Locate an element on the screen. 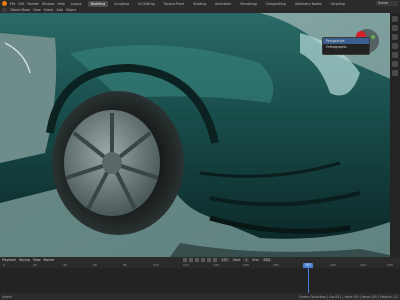 The height and width of the screenshot is (300, 400). tab-shading: Shading is located at coordinates (199, 4).